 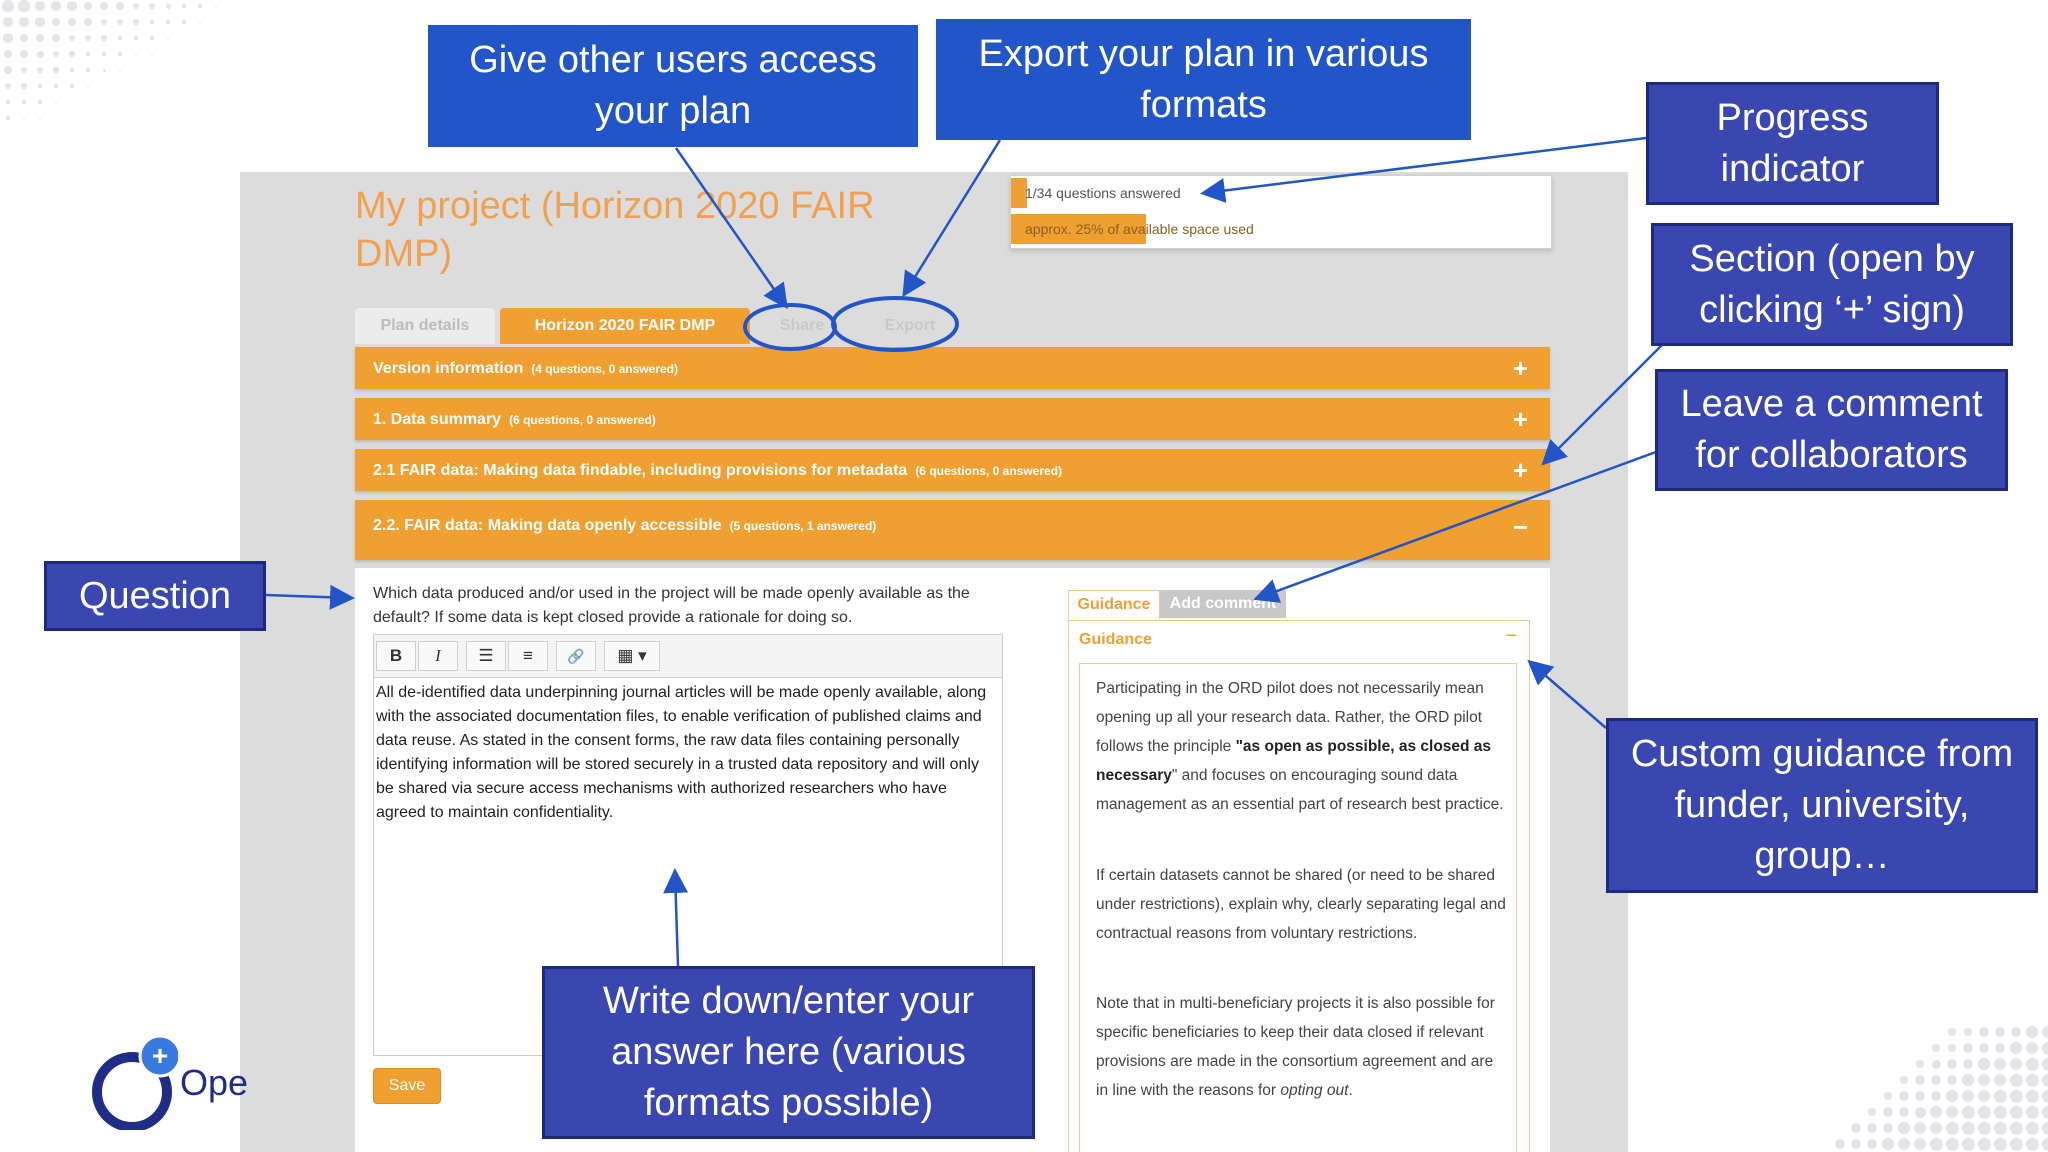 What do you see at coordinates (790, 327) in the screenshot?
I see `share-highlight-circle` at bounding box center [790, 327].